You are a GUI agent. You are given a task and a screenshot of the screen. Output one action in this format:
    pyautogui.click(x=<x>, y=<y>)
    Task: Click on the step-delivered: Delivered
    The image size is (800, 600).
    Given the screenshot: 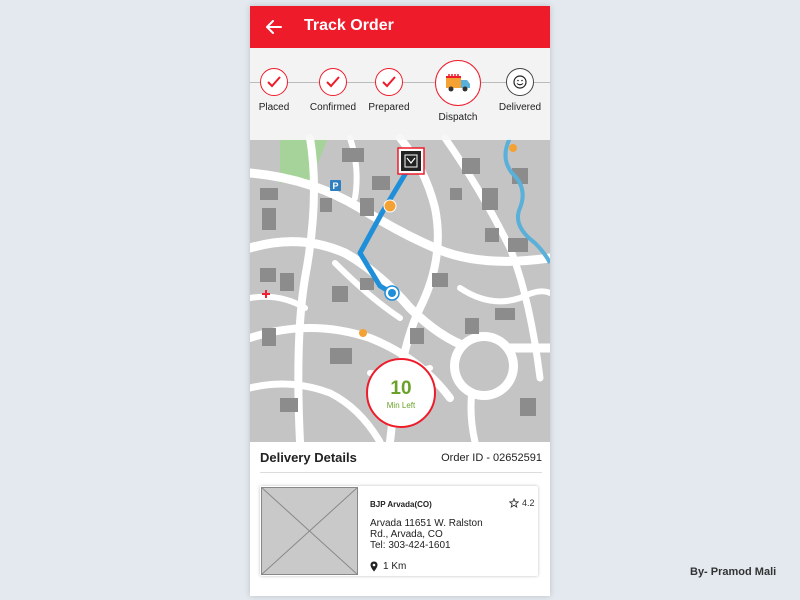 What is the action you would take?
    pyautogui.click(x=517, y=90)
    